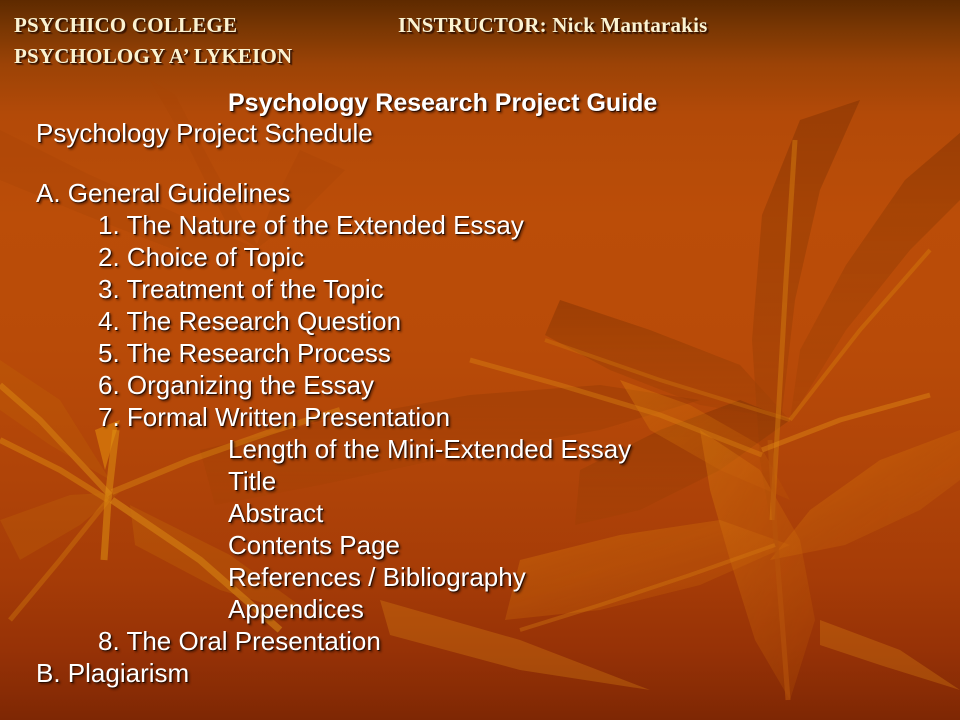  I want to click on outline-item: 6. Organizing the Essay, so click(236, 385).